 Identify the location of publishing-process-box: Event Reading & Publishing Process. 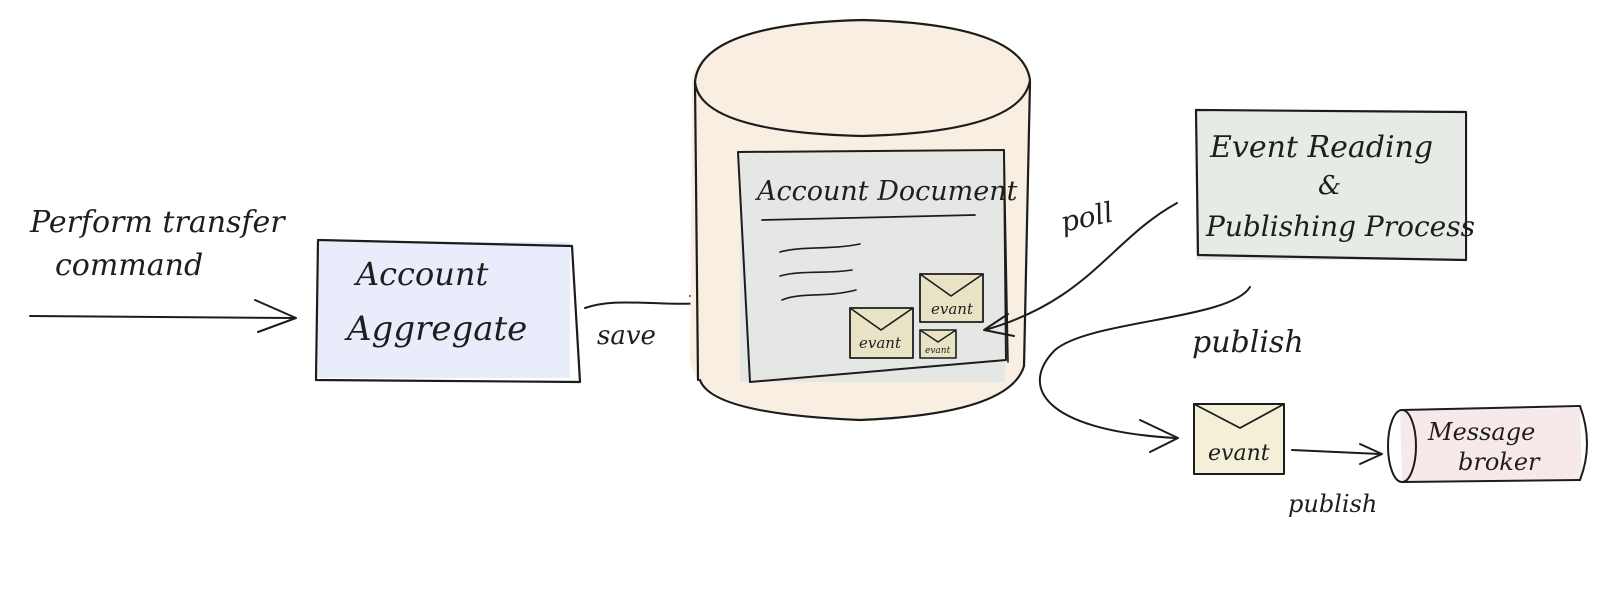
(1334, 185).